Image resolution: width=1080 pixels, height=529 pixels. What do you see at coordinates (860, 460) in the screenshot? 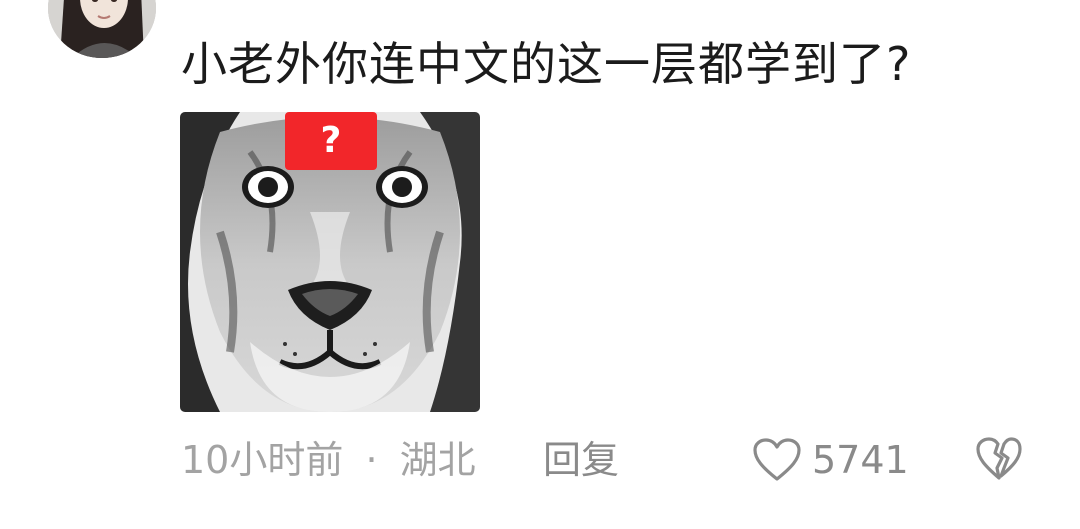
I see `like-count: 5741` at bounding box center [860, 460].